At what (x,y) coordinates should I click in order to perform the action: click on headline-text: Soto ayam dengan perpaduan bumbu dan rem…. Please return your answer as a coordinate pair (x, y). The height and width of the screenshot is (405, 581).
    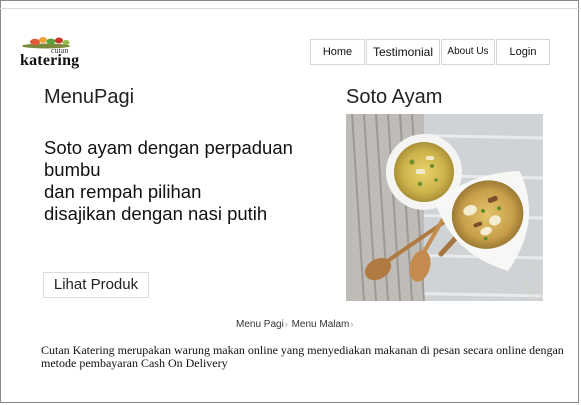
    Looking at the image, I should click on (168, 180).